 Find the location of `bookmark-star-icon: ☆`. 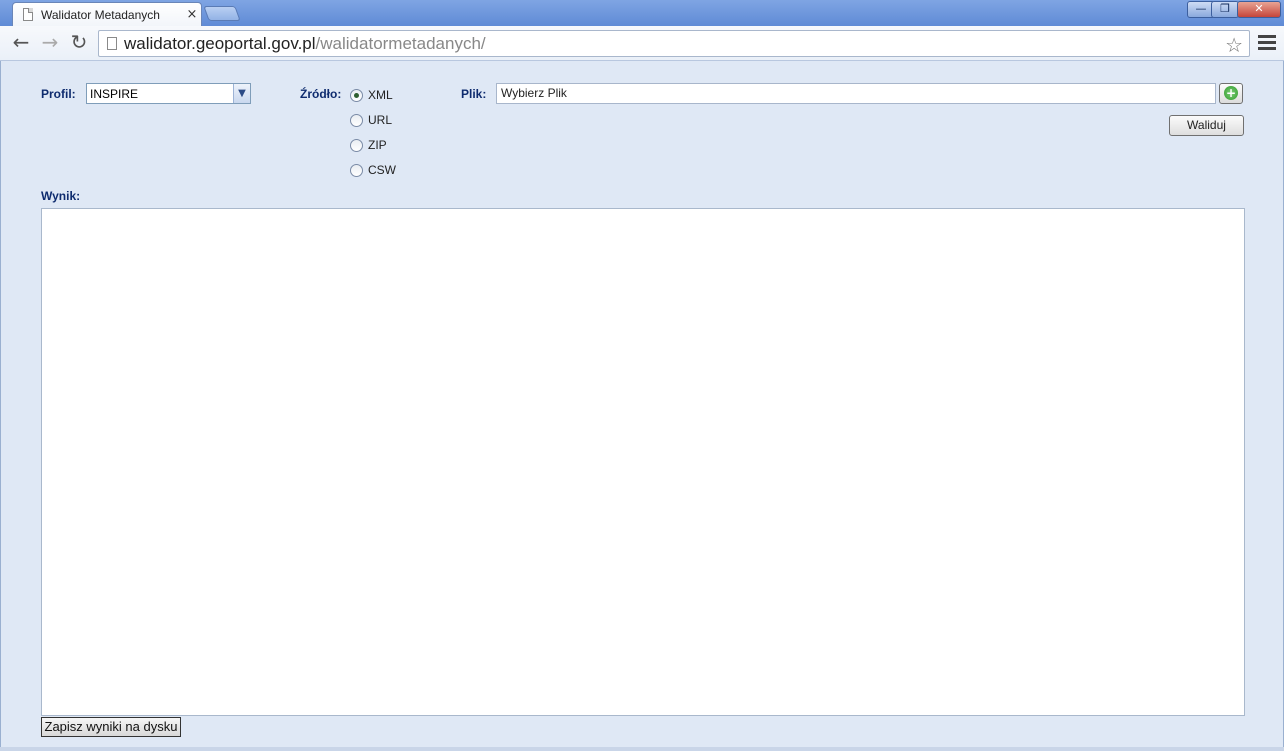

bookmark-star-icon: ☆ is located at coordinates (1234, 45).